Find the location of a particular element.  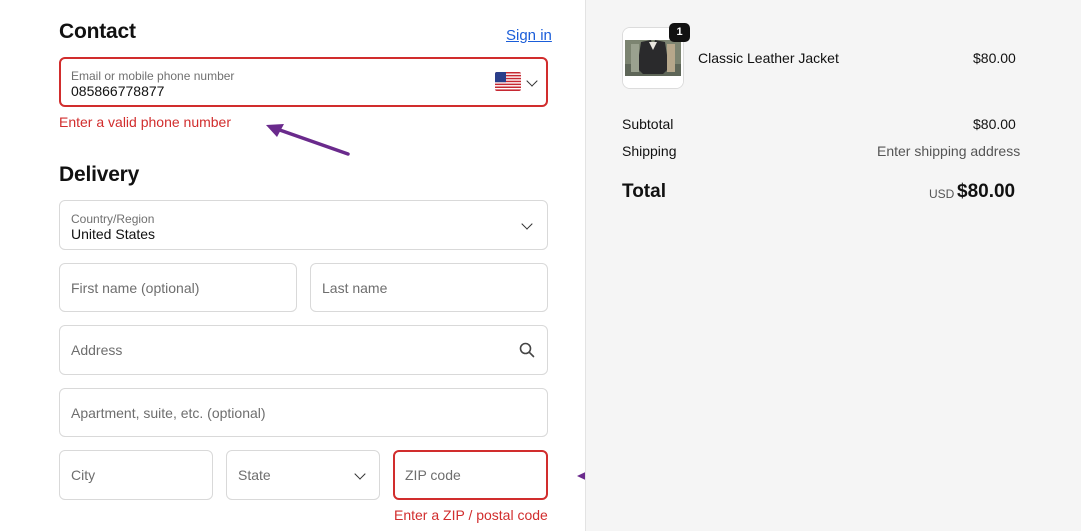

country-region-label: Country/Region is located at coordinates (113, 219).